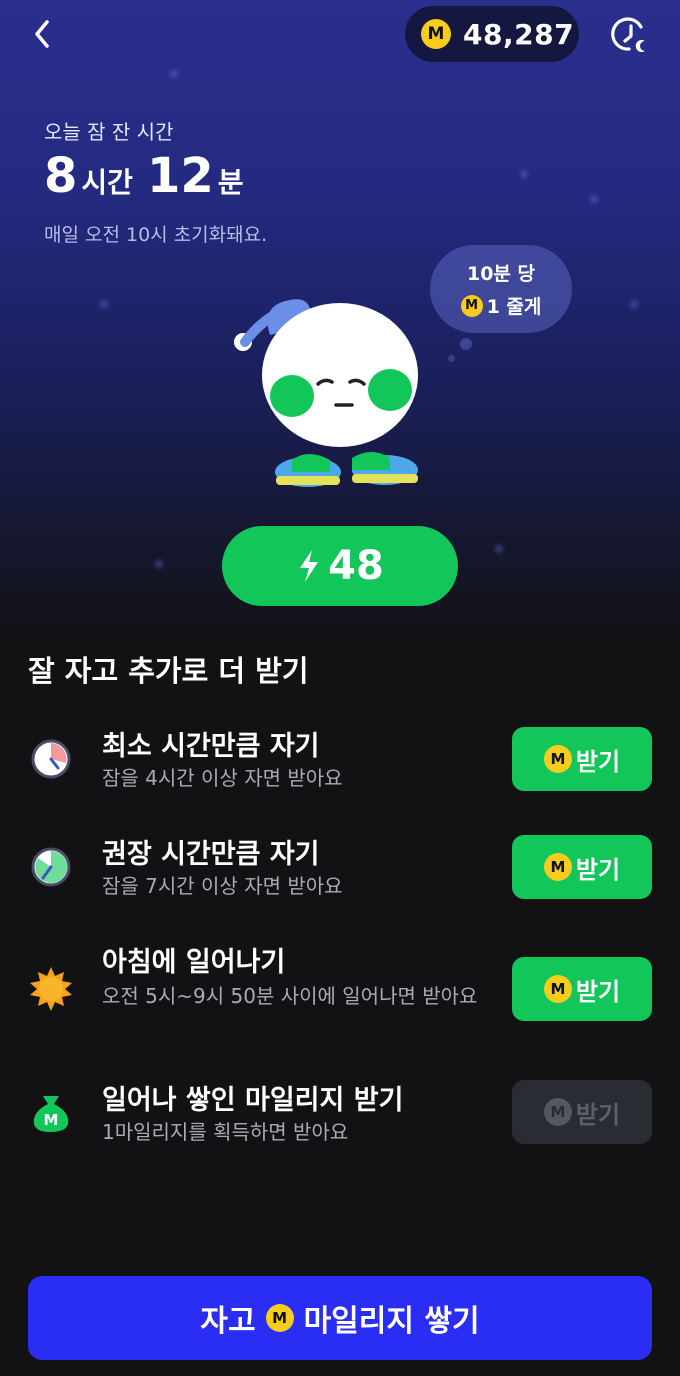  I want to click on mission-item: 최소 시간만큼 자기 잠을 4시간 이상 자면 받아요 M 받기, so click(340, 762).